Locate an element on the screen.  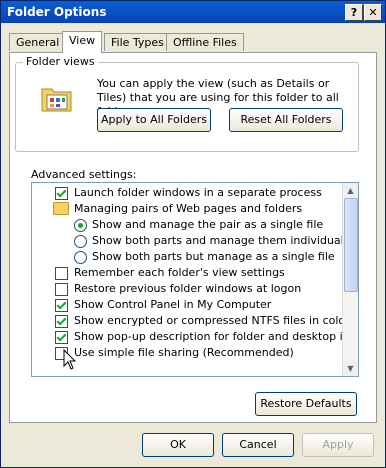
cancel-button: Cancel is located at coordinates (258, 445).